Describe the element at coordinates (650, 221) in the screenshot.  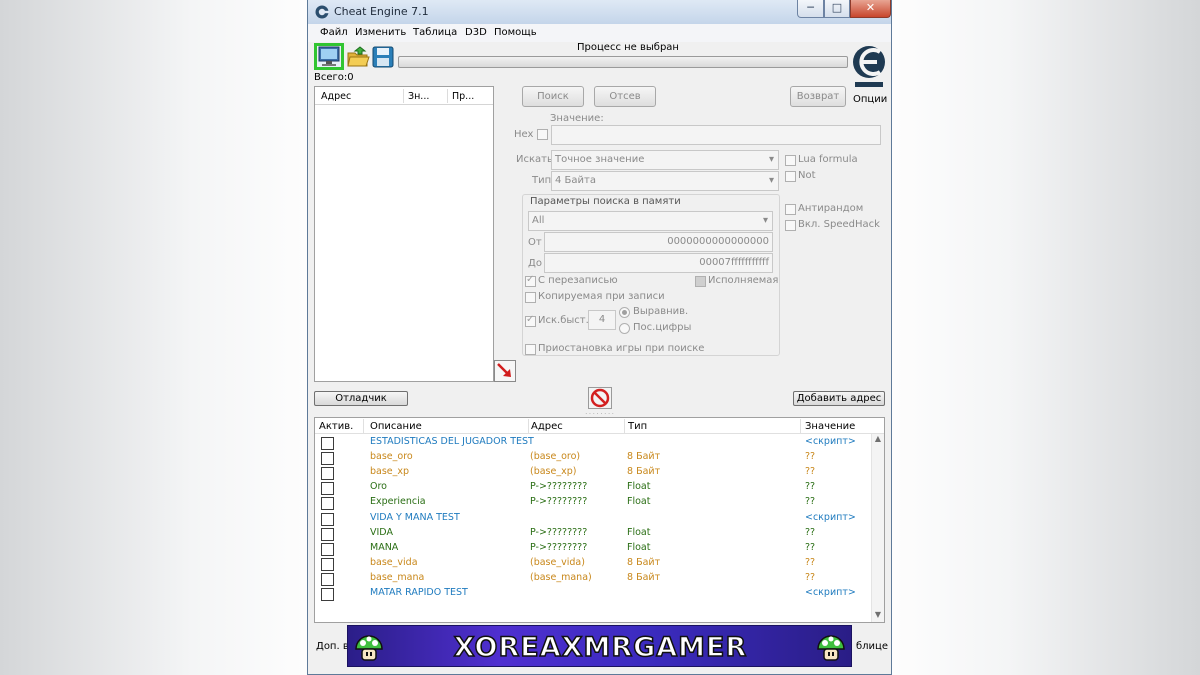
I see `memory-region-select: All` at that location.